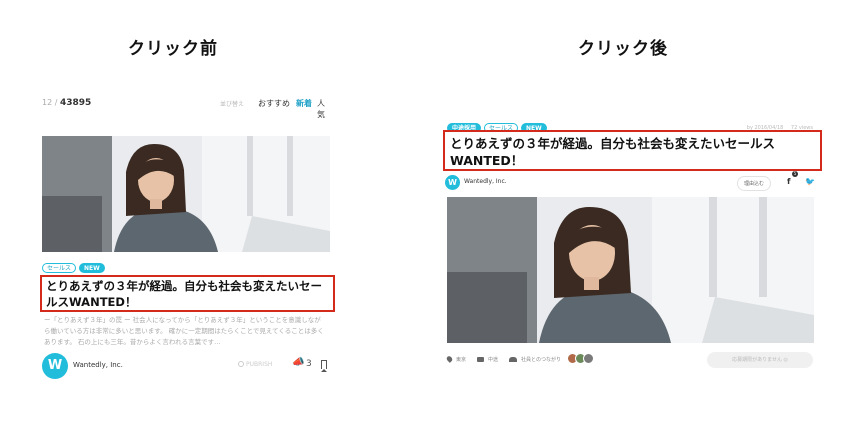 The height and width of the screenshot is (423, 851). What do you see at coordinates (324, 366) in the screenshot?
I see `bookmark-icon` at bounding box center [324, 366].